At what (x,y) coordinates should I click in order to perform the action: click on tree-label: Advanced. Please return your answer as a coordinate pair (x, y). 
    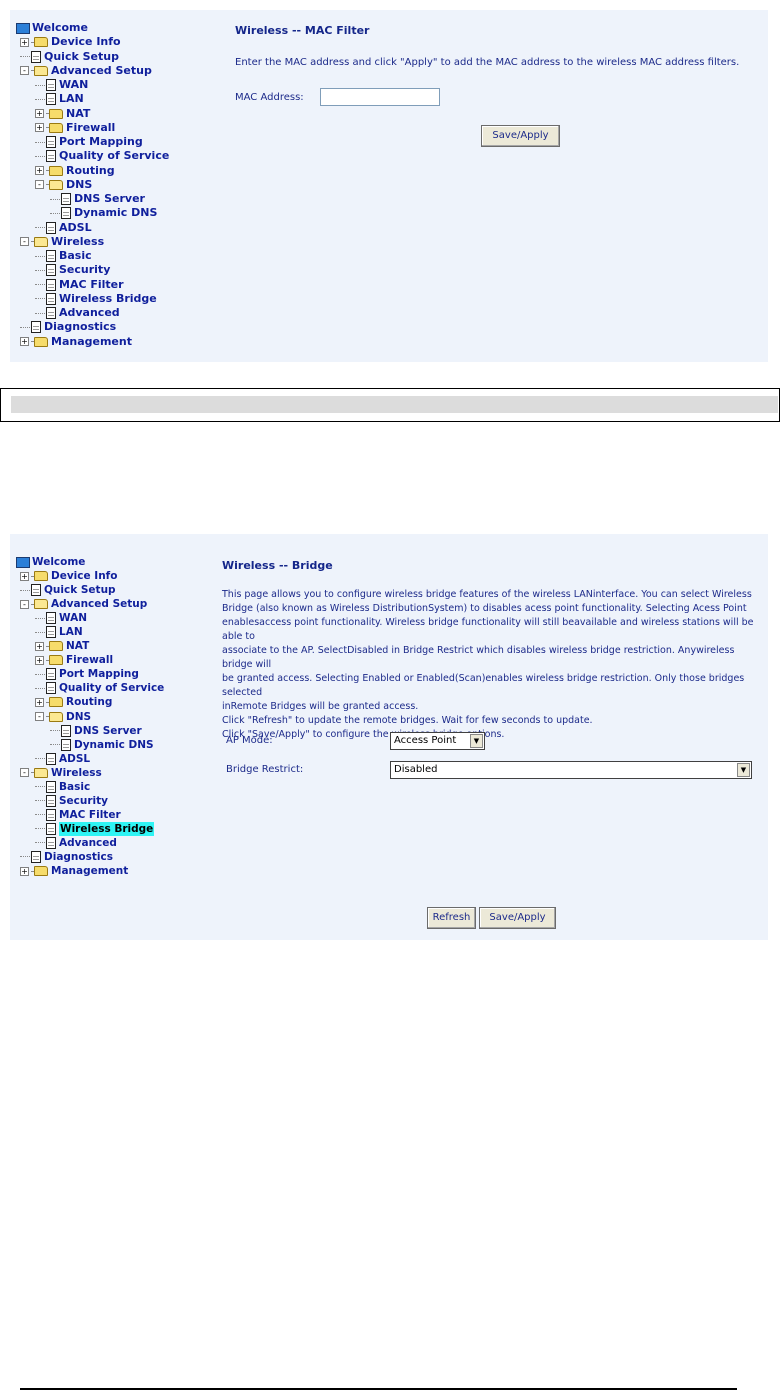
    Looking at the image, I should click on (89, 313).